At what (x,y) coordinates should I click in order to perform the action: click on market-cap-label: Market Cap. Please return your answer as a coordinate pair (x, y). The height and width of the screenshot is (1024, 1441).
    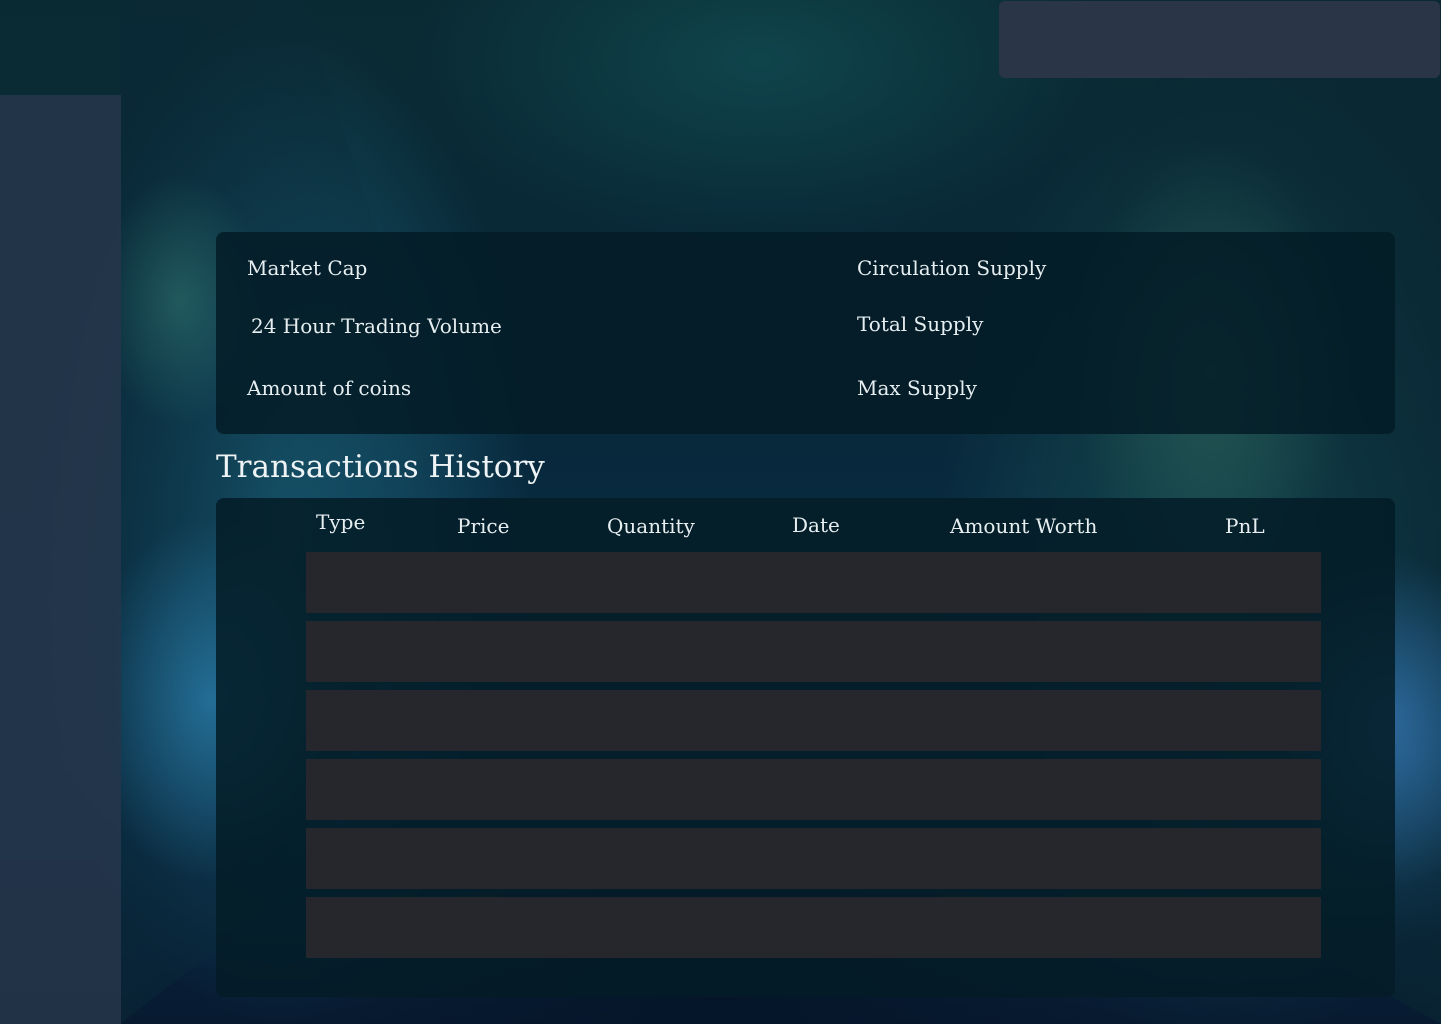
    Looking at the image, I should click on (307, 268).